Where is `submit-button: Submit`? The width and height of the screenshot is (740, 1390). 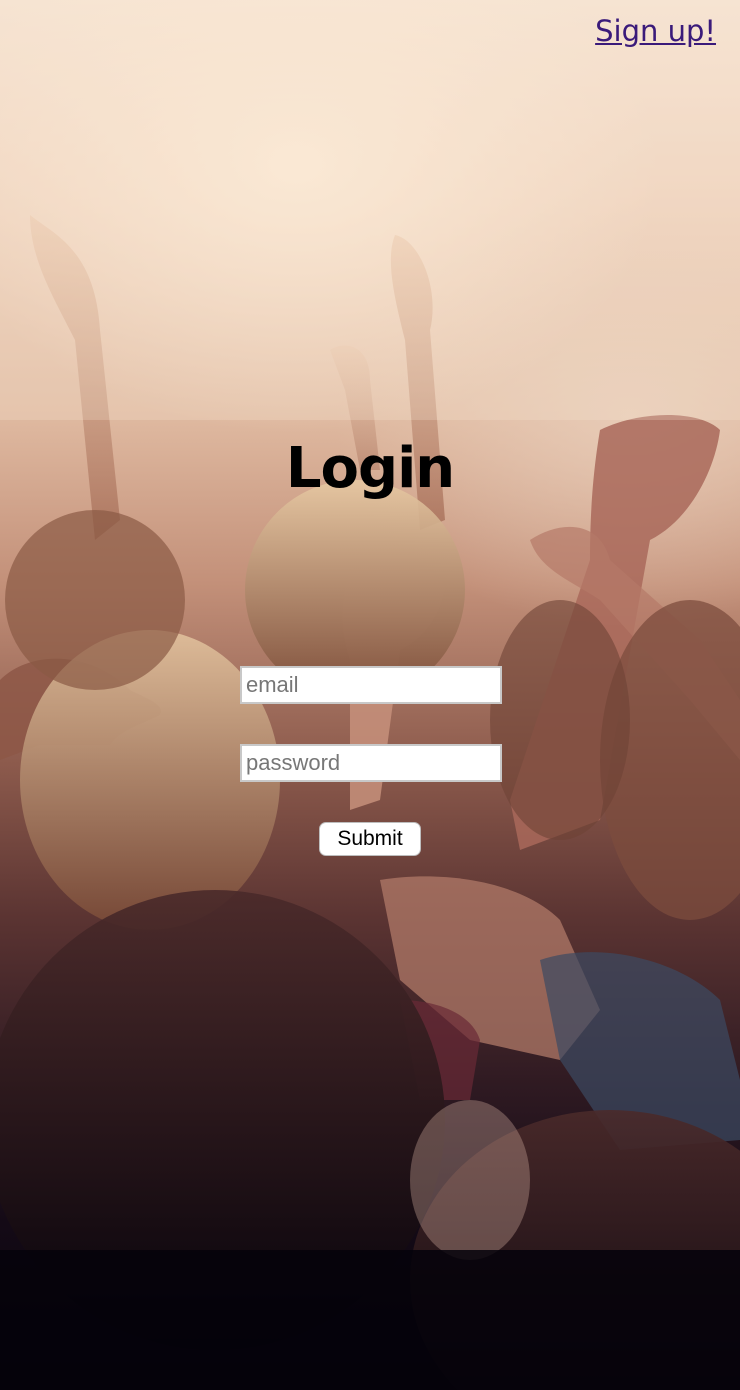 submit-button: Submit is located at coordinates (370, 839).